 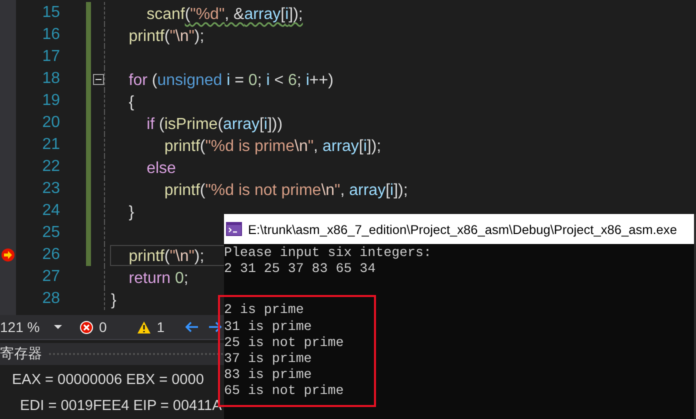 I want to click on console-line: Please input six integers:, so click(x=328, y=252).